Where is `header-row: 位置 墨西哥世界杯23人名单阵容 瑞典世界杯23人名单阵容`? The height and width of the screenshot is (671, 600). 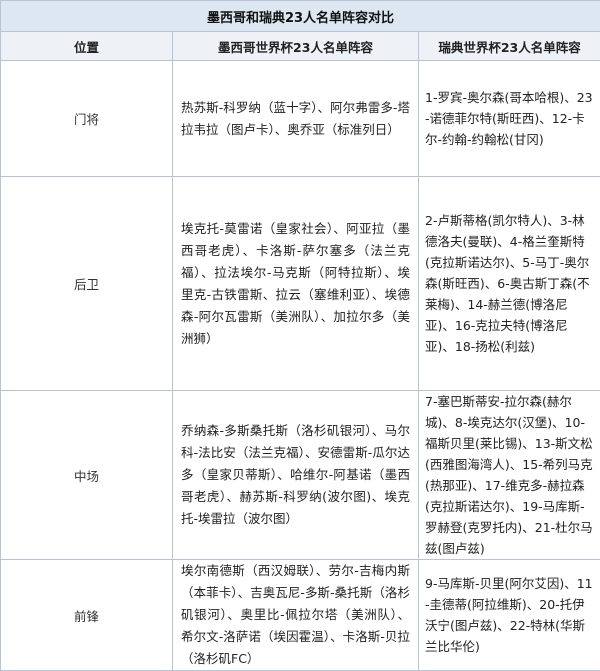
header-row: 位置 墨西哥世界杯23人名单阵容 瑞典世界杯23人名单阵容 is located at coordinates (300, 46).